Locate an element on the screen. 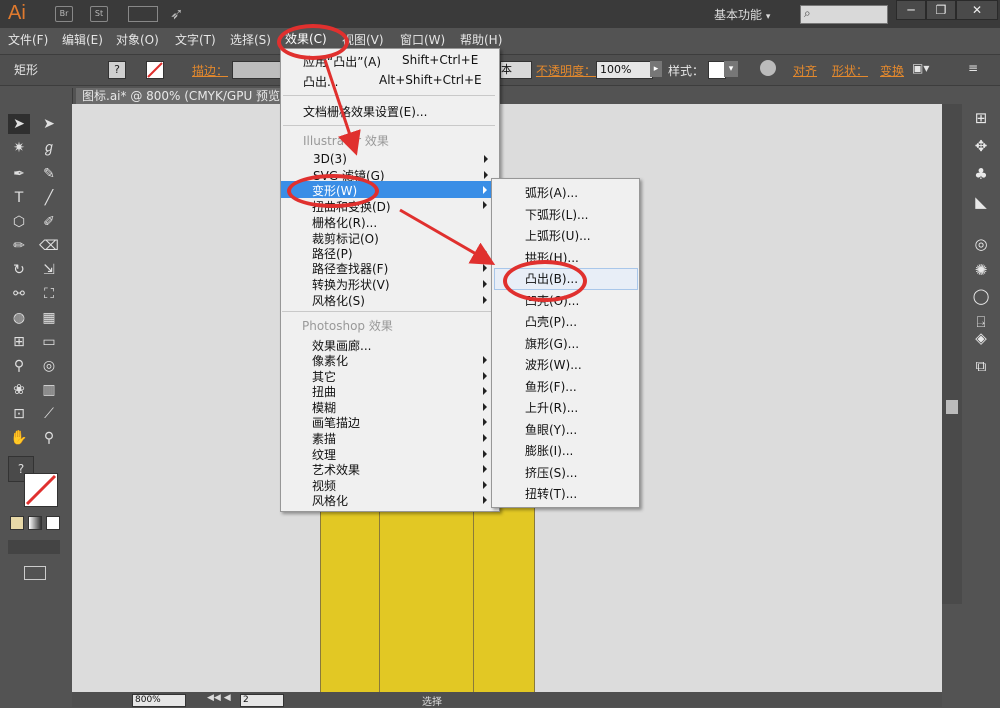 This screenshot has height=708, width=1000. annotation-arrows is located at coordinates (409, 162).